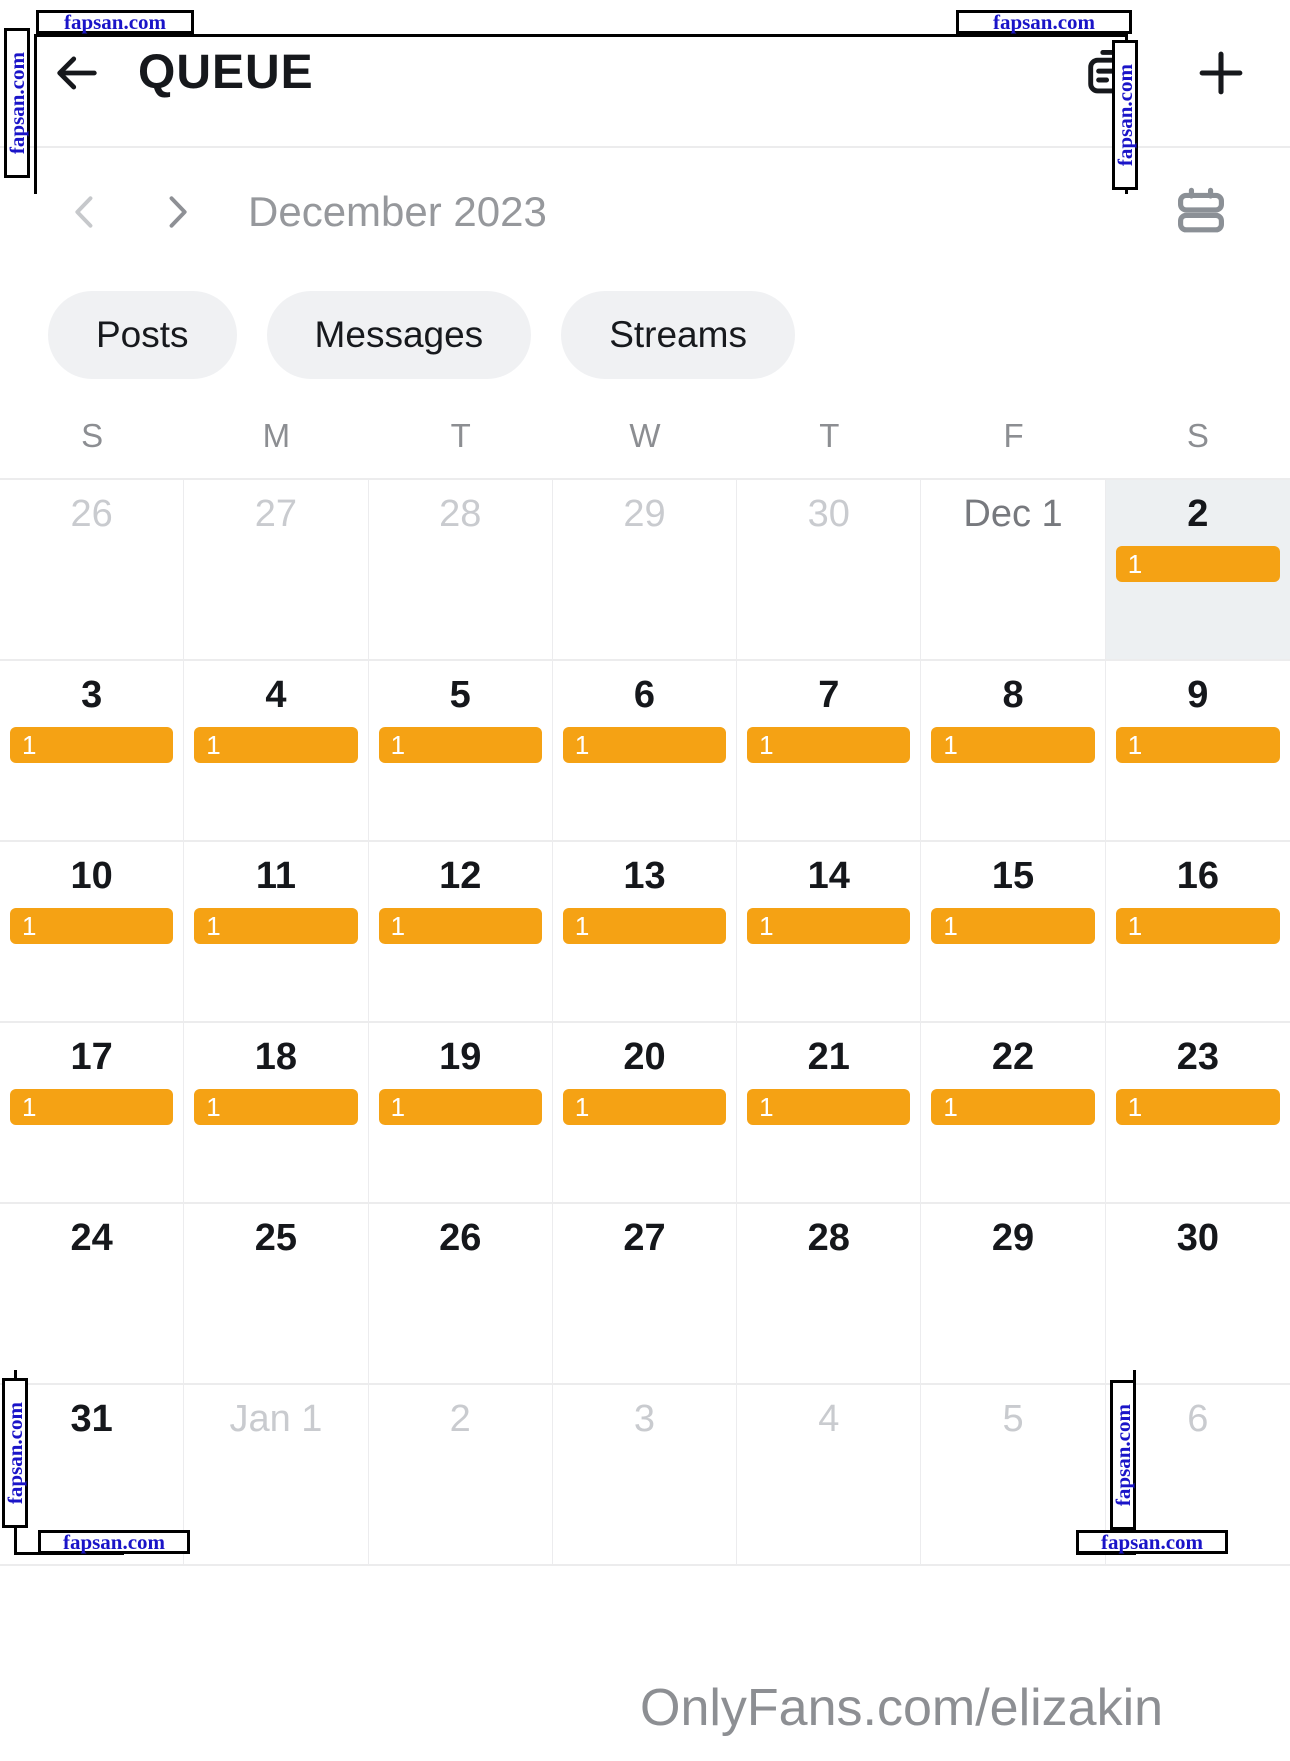 This screenshot has width=1290, height=1761. I want to click on filter-chip-messages: Messages, so click(399, 335).